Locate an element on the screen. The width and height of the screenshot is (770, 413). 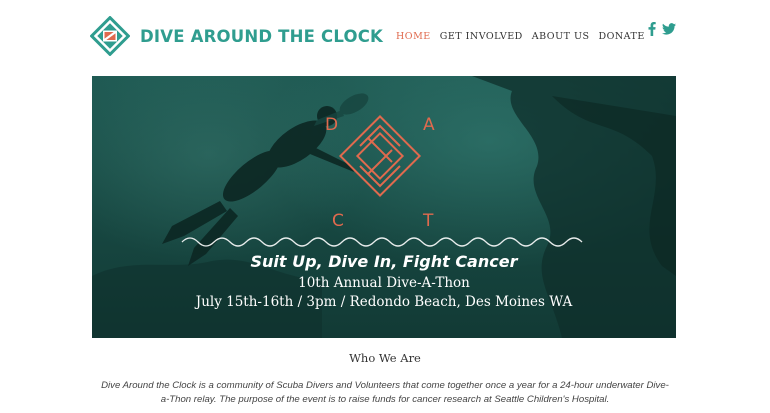
site-title: DIVE AROUND THE CLOCK is located at coordinates (262, 36).